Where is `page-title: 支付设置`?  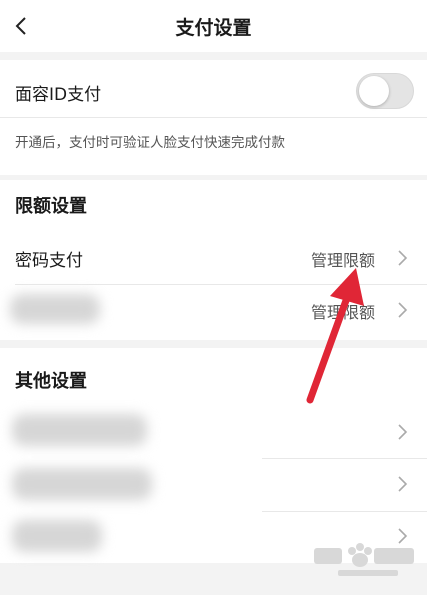 page-title: 支付设置 is located at coordinates (213, 28).